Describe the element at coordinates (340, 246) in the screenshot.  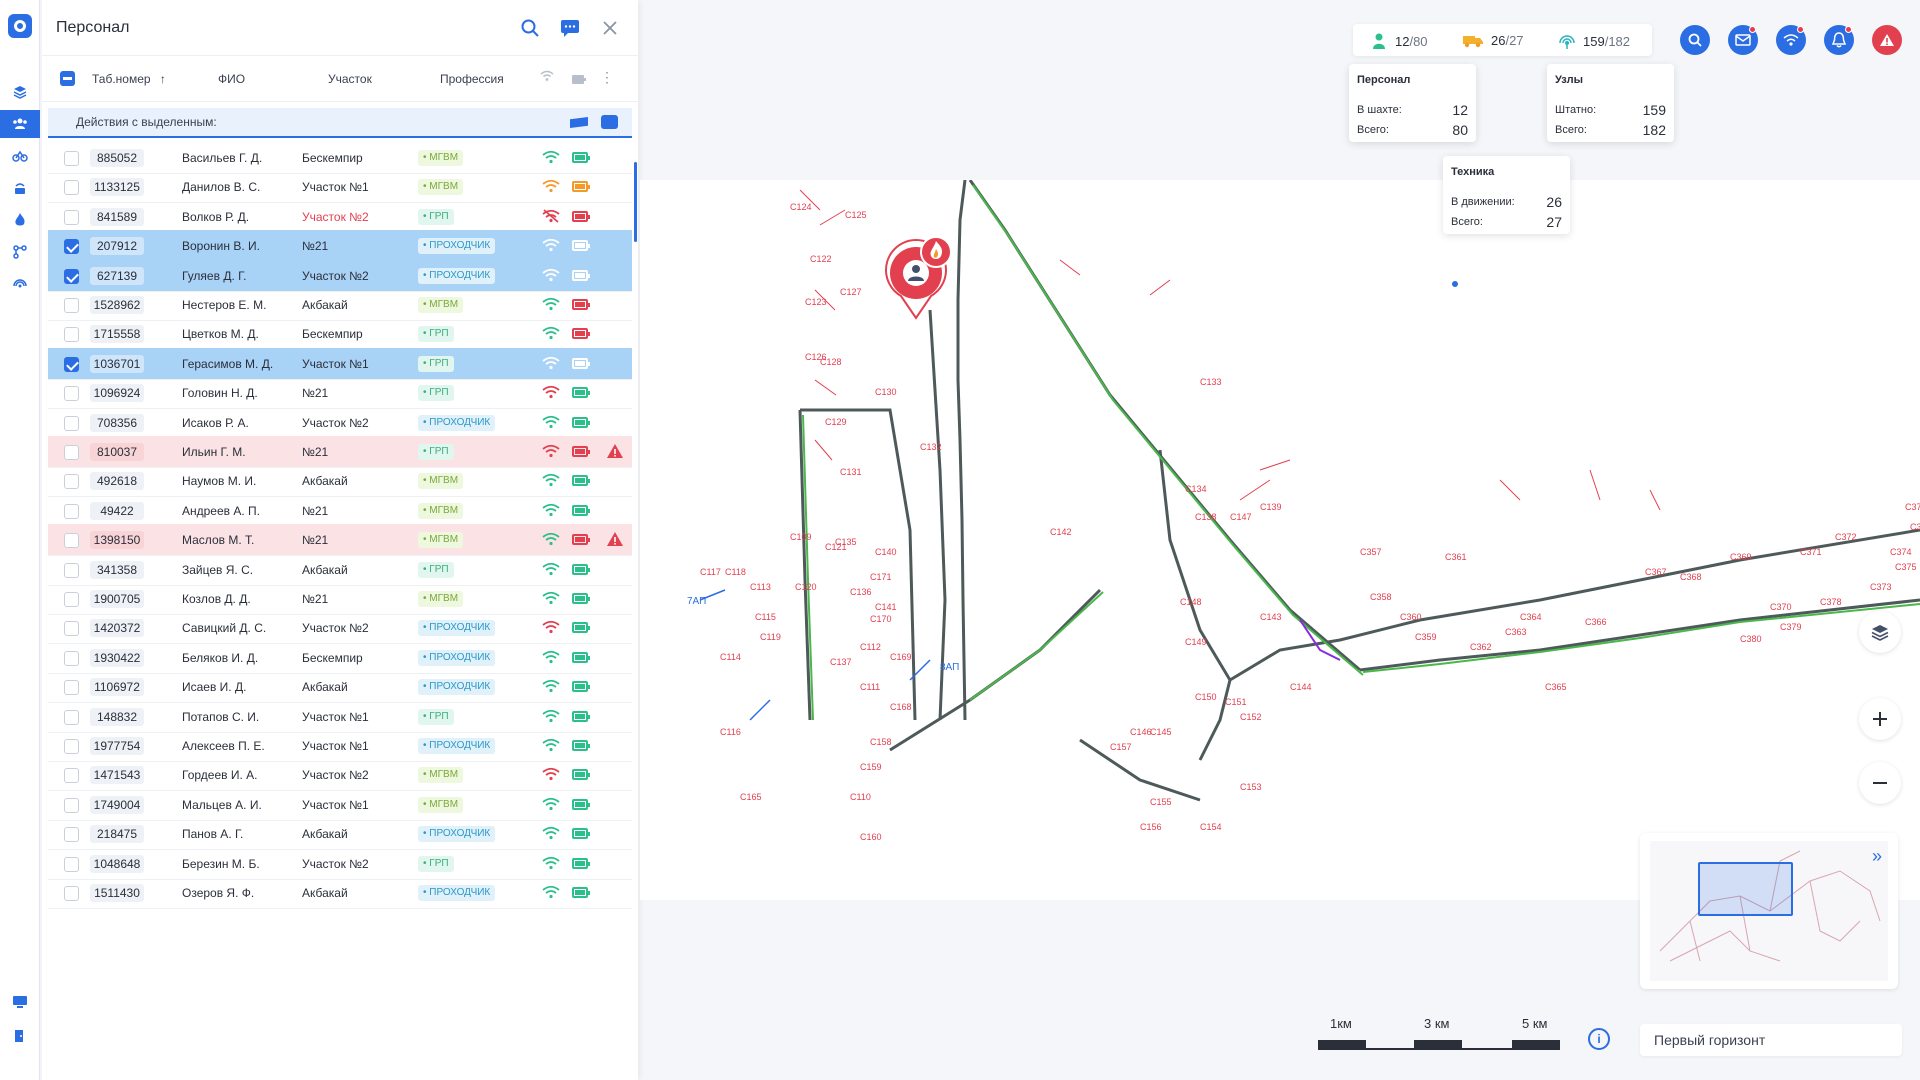
I see `table-row: 207912 Воронин В. И. №21 • ПРОХОДЧИК` at that location.